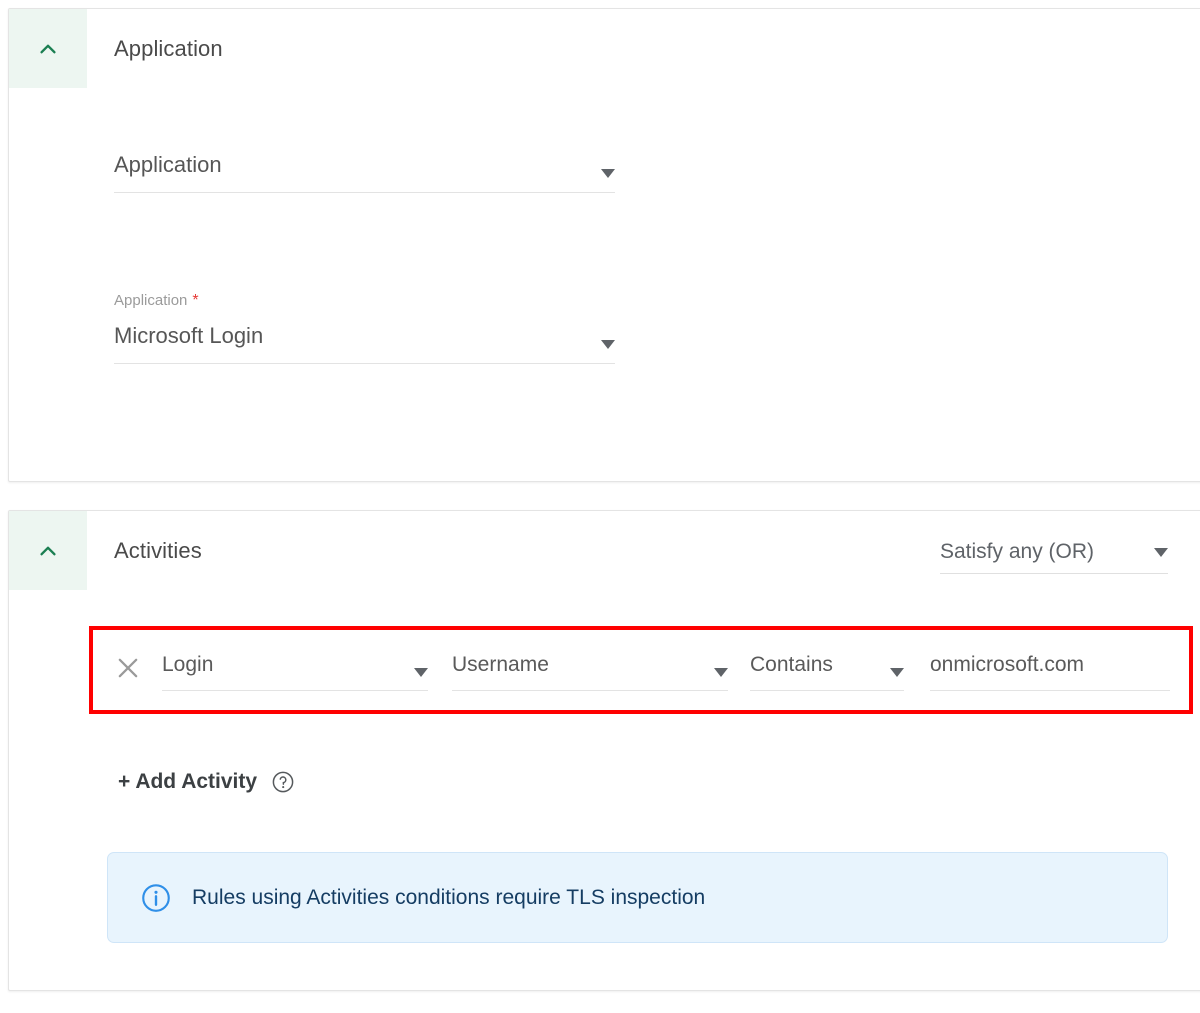  I want to click on activity-type-select: Login, so click(295, 672).